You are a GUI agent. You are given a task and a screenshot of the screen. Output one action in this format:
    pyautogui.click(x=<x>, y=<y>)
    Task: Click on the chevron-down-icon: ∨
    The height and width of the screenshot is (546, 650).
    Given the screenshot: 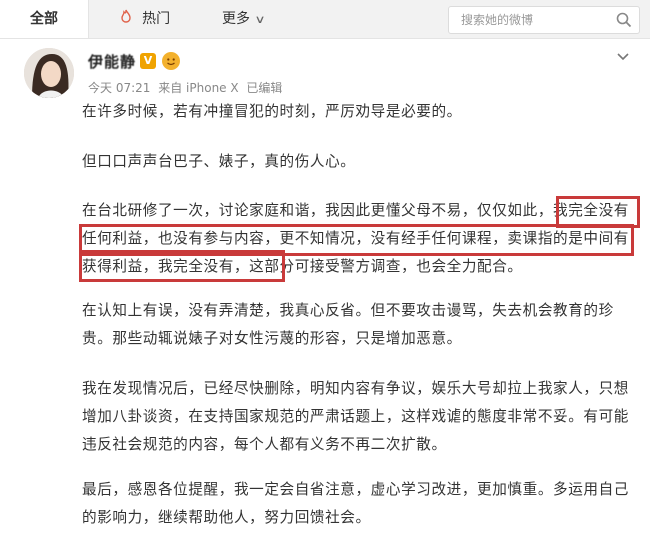 What is the action you would take?
    pyautogui.click(x=260, y=19)
    